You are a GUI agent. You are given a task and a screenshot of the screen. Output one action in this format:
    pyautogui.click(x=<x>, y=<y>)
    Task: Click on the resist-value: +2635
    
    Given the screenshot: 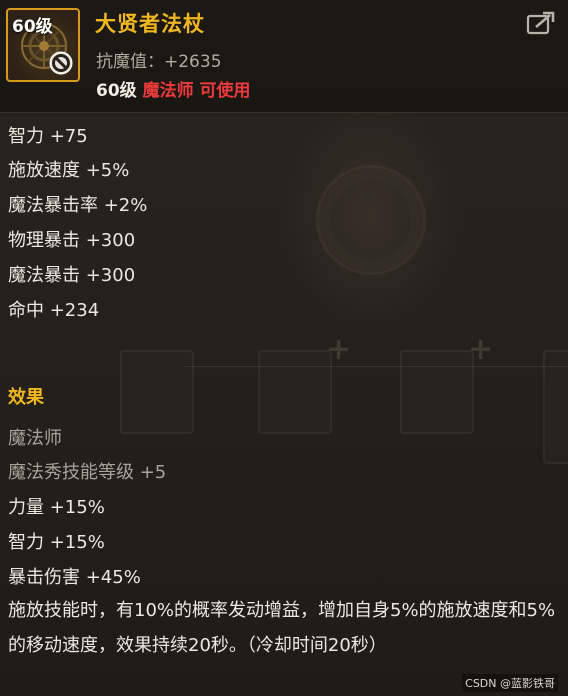 What is the action you would take?
    pyautogui.click(x=193, y=62)
    